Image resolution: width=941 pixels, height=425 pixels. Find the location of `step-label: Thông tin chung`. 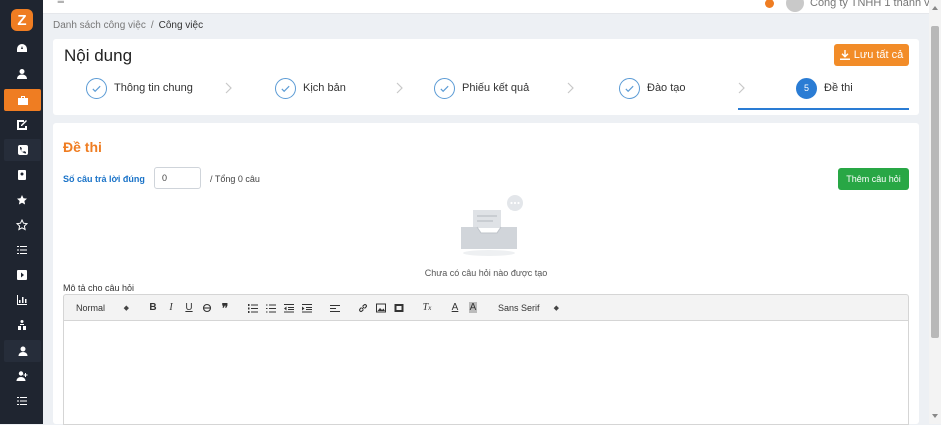

step-label: Thông tin chung is located at coordinates (153, 88).